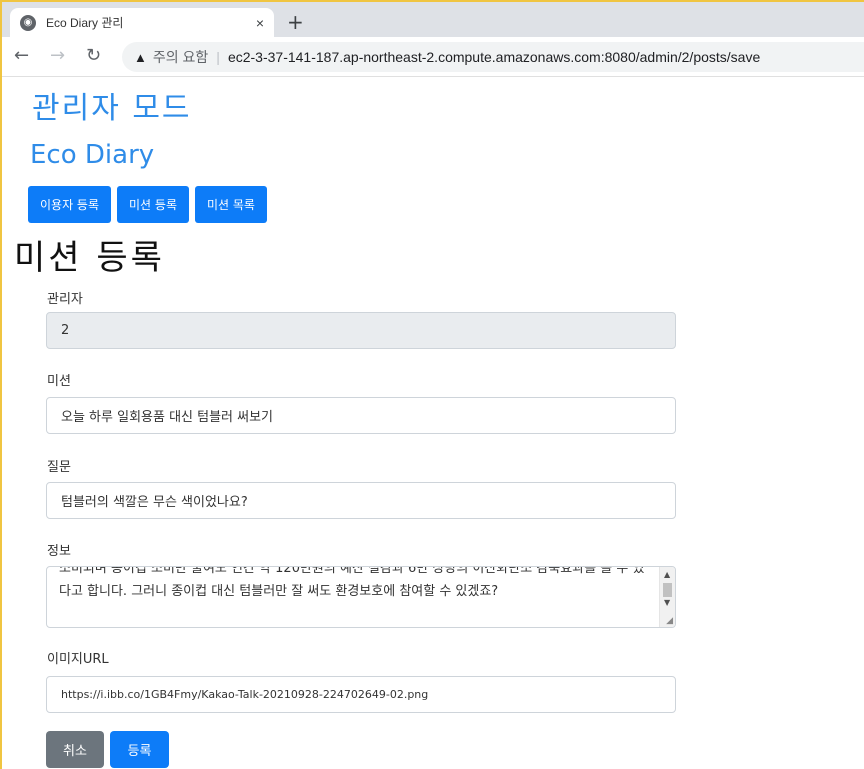  I want to click on register-user-button: 이용자 등록, so click(70, 204).